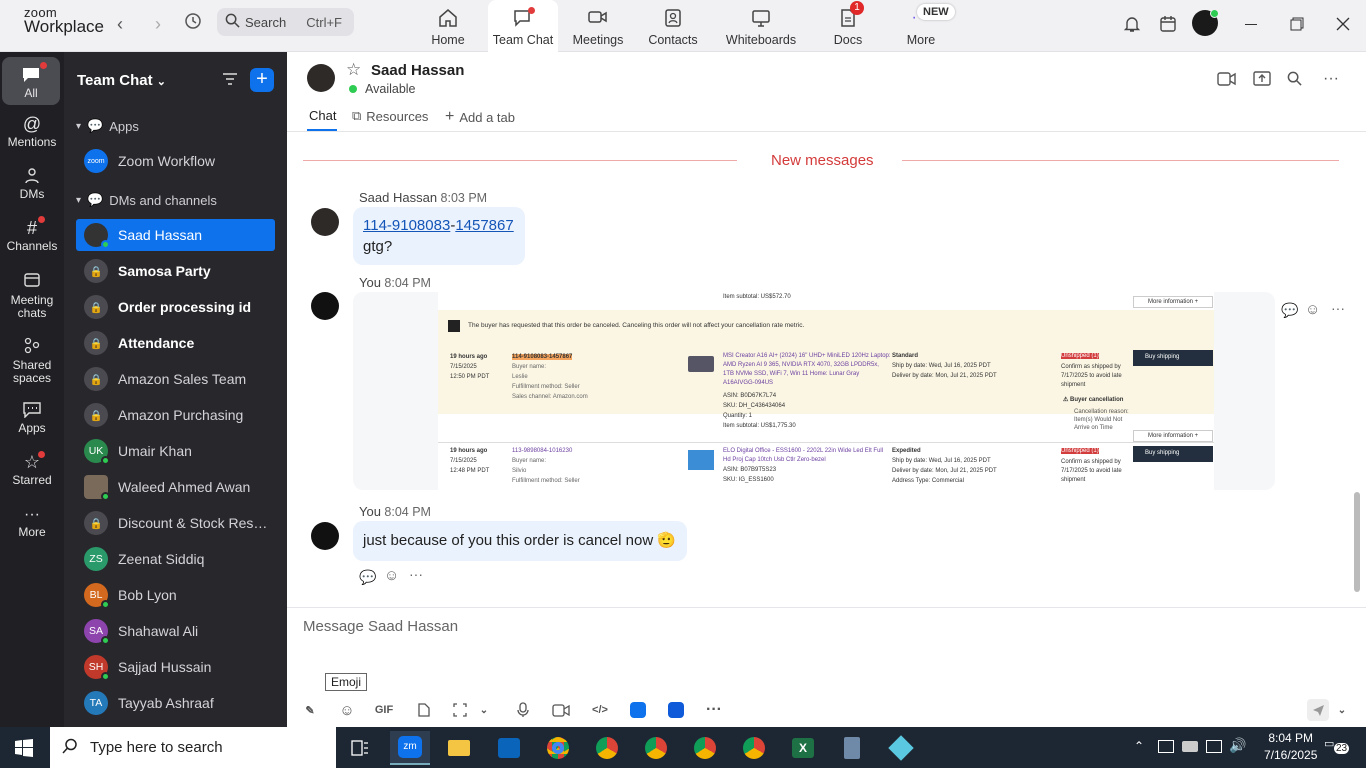 The width and height of the screenshot is (1366, 768). Describe the element at coordinates (410, 748) in the screenshot. I see `zoom-taskbar-icon: zm` at that location.